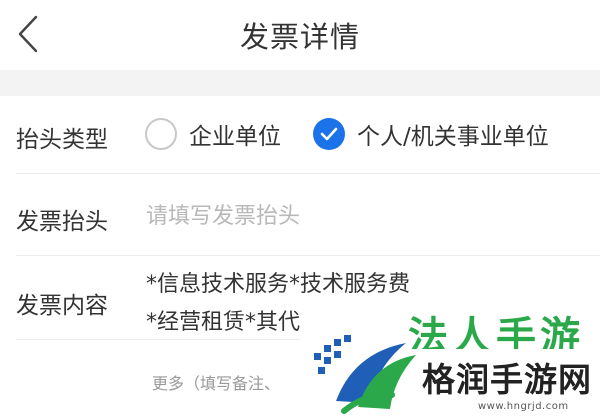 The height and width of the screenshot is (417, 600). Describe the element at coordinates (523, 406) in the screenshot. I see `watermark-url: www.hngrjd.com` at that location.